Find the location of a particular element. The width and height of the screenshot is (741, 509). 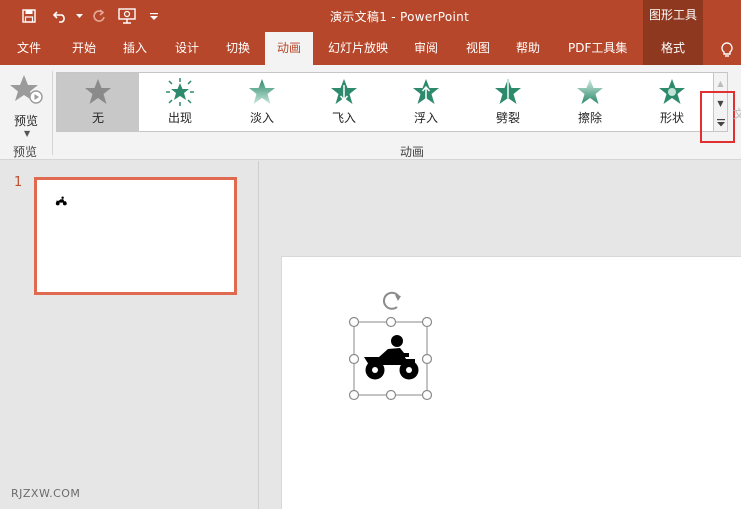

customize-icon is located at coordinates (154, 16).